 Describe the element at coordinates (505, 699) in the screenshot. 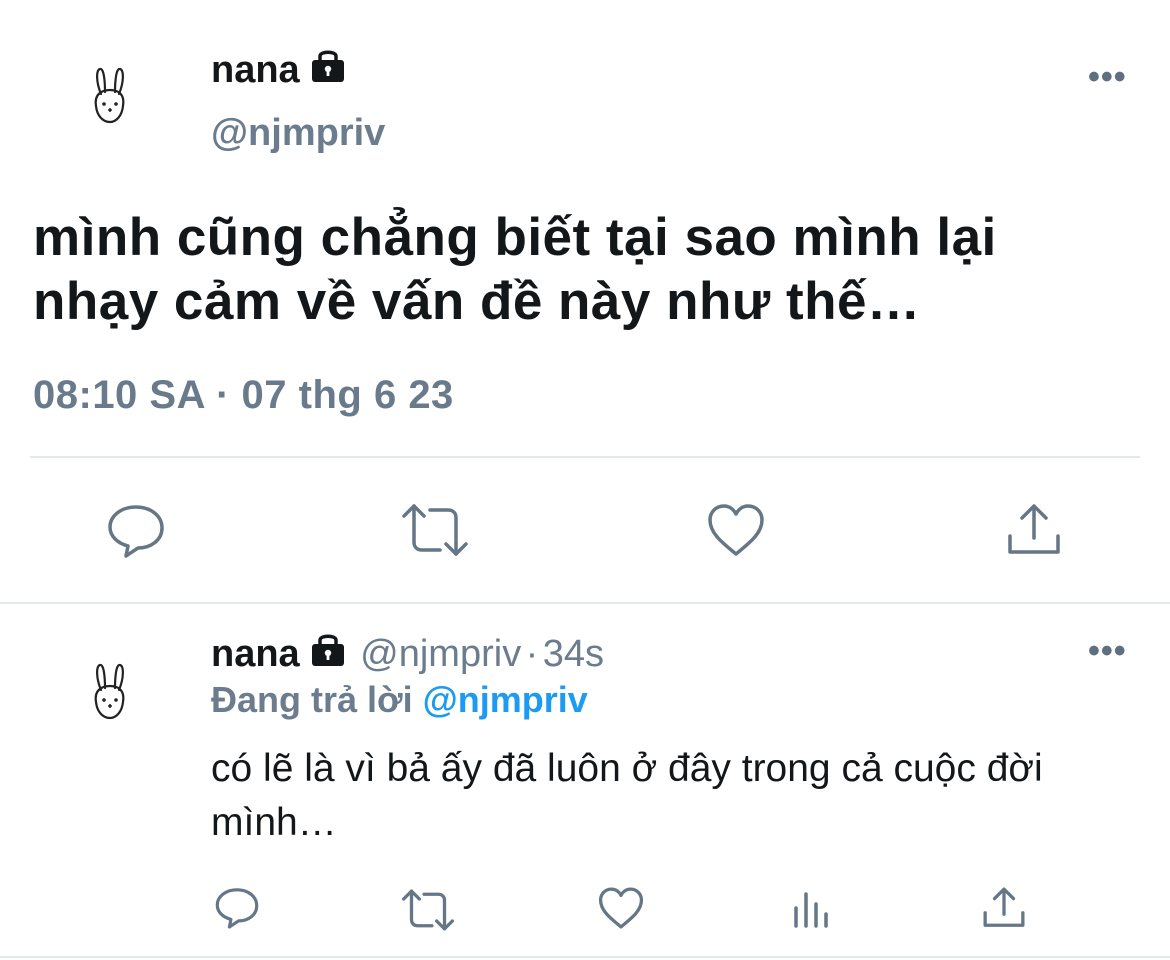

I see `replying-mention-link: @njmpriv` at that location.